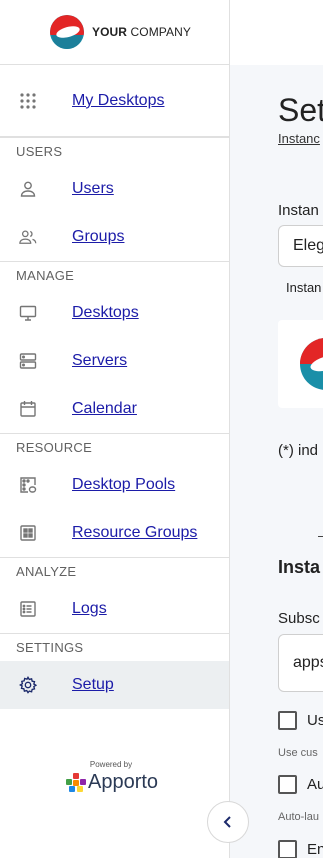  Describe the element at coordinates (123, 485) in the screenshot. I see `sidebar-item-label: Desktop Pools` at that location.